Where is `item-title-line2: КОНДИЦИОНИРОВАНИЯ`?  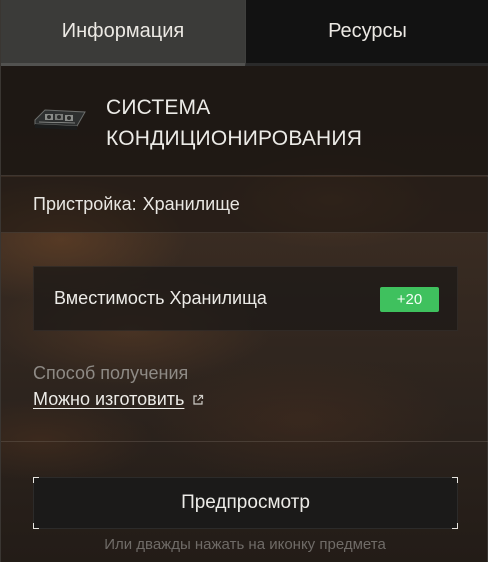 item-title-line2: КОНДИЦИОНИРОВАНИЯ is located at coordinates (234, 138).